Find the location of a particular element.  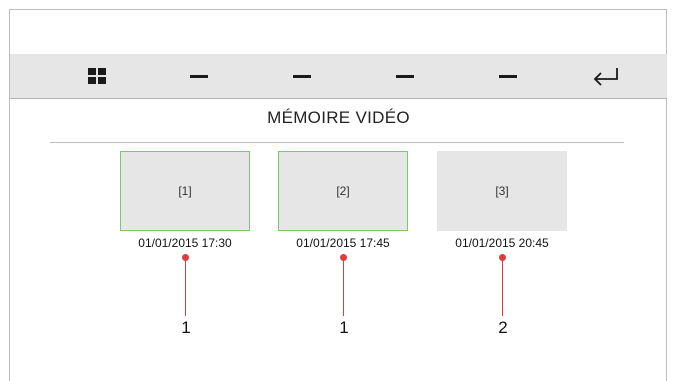

grid-icon is located at coordinates (97, 76).